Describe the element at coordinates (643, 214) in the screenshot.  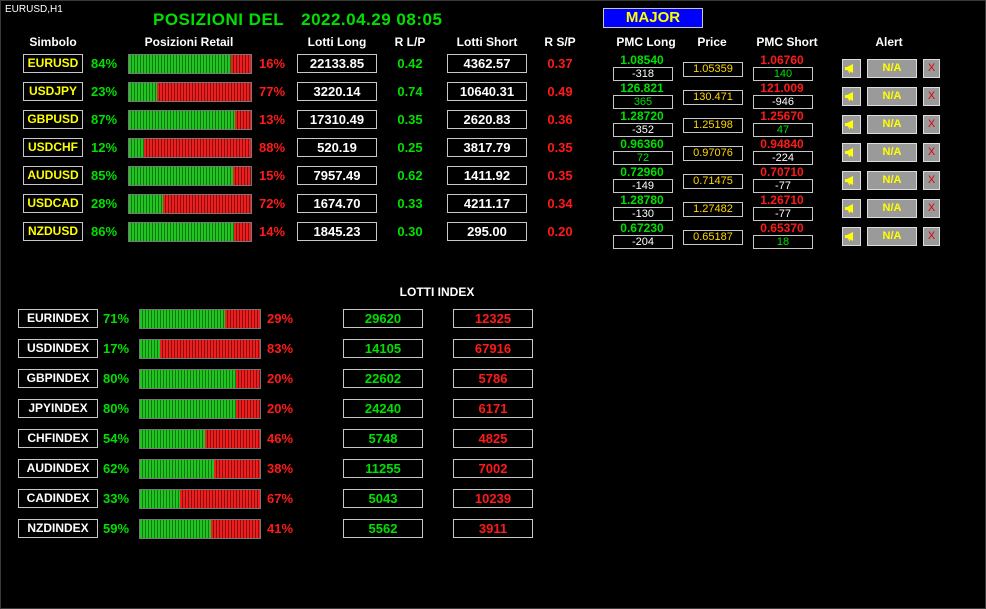
I see `pmc-long-diff: -130` at that location.